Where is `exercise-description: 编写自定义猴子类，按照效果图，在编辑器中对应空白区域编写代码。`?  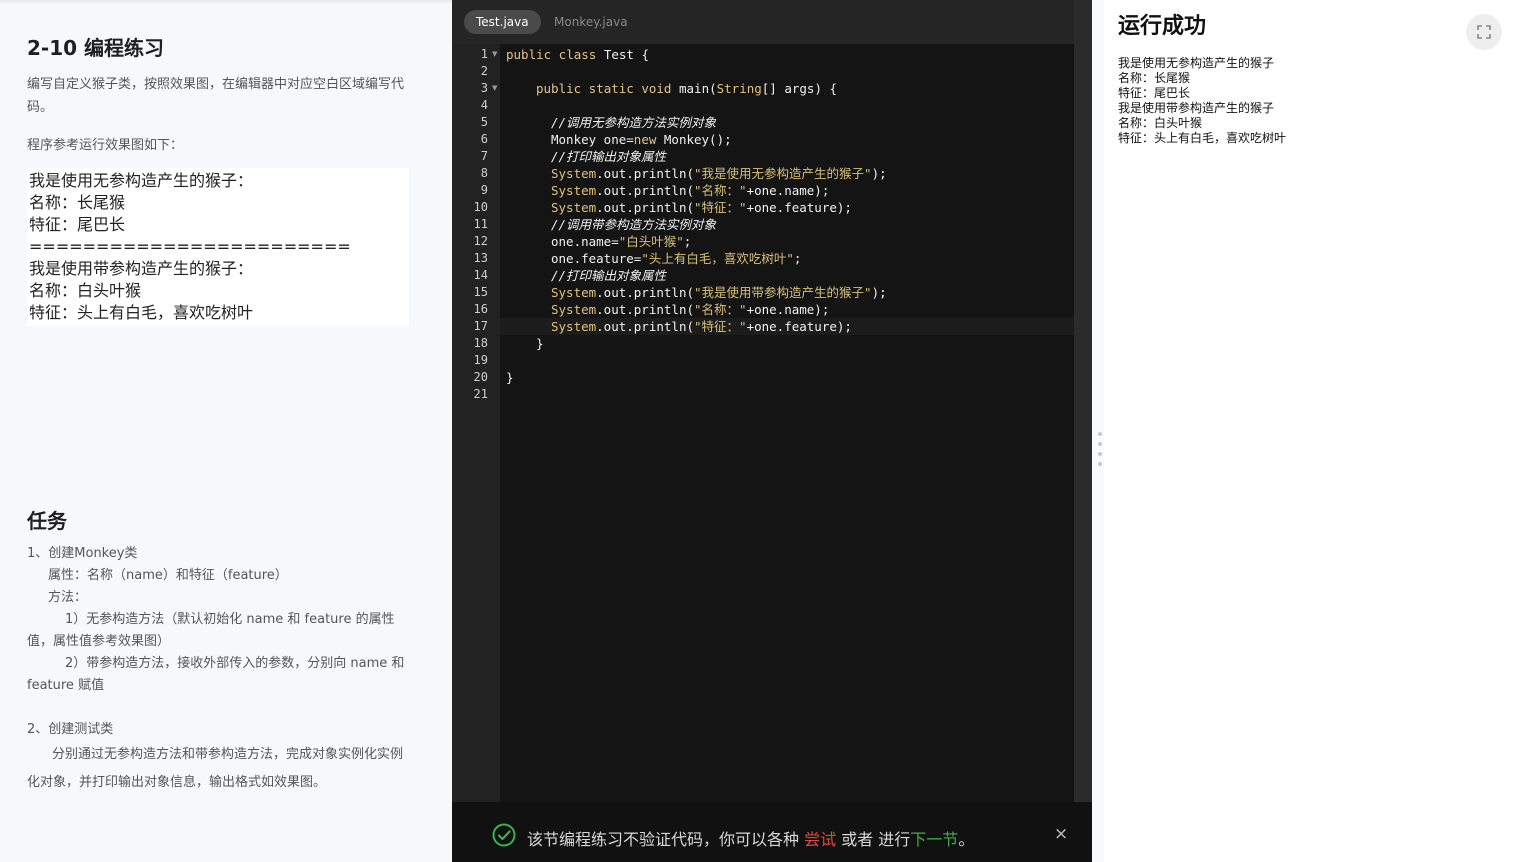 exercise-description: 编写自定义猴子类，按照效果图，在编辑器中对应空白区域编写代码。 is located at coordinates (216, 96).